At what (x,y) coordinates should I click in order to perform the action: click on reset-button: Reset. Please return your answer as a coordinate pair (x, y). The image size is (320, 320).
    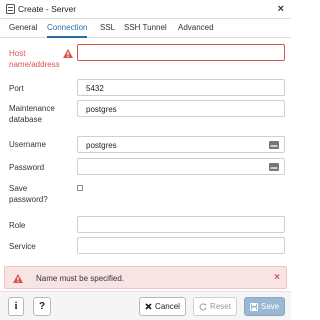
    Looking at the image, I should click on (215, 306).